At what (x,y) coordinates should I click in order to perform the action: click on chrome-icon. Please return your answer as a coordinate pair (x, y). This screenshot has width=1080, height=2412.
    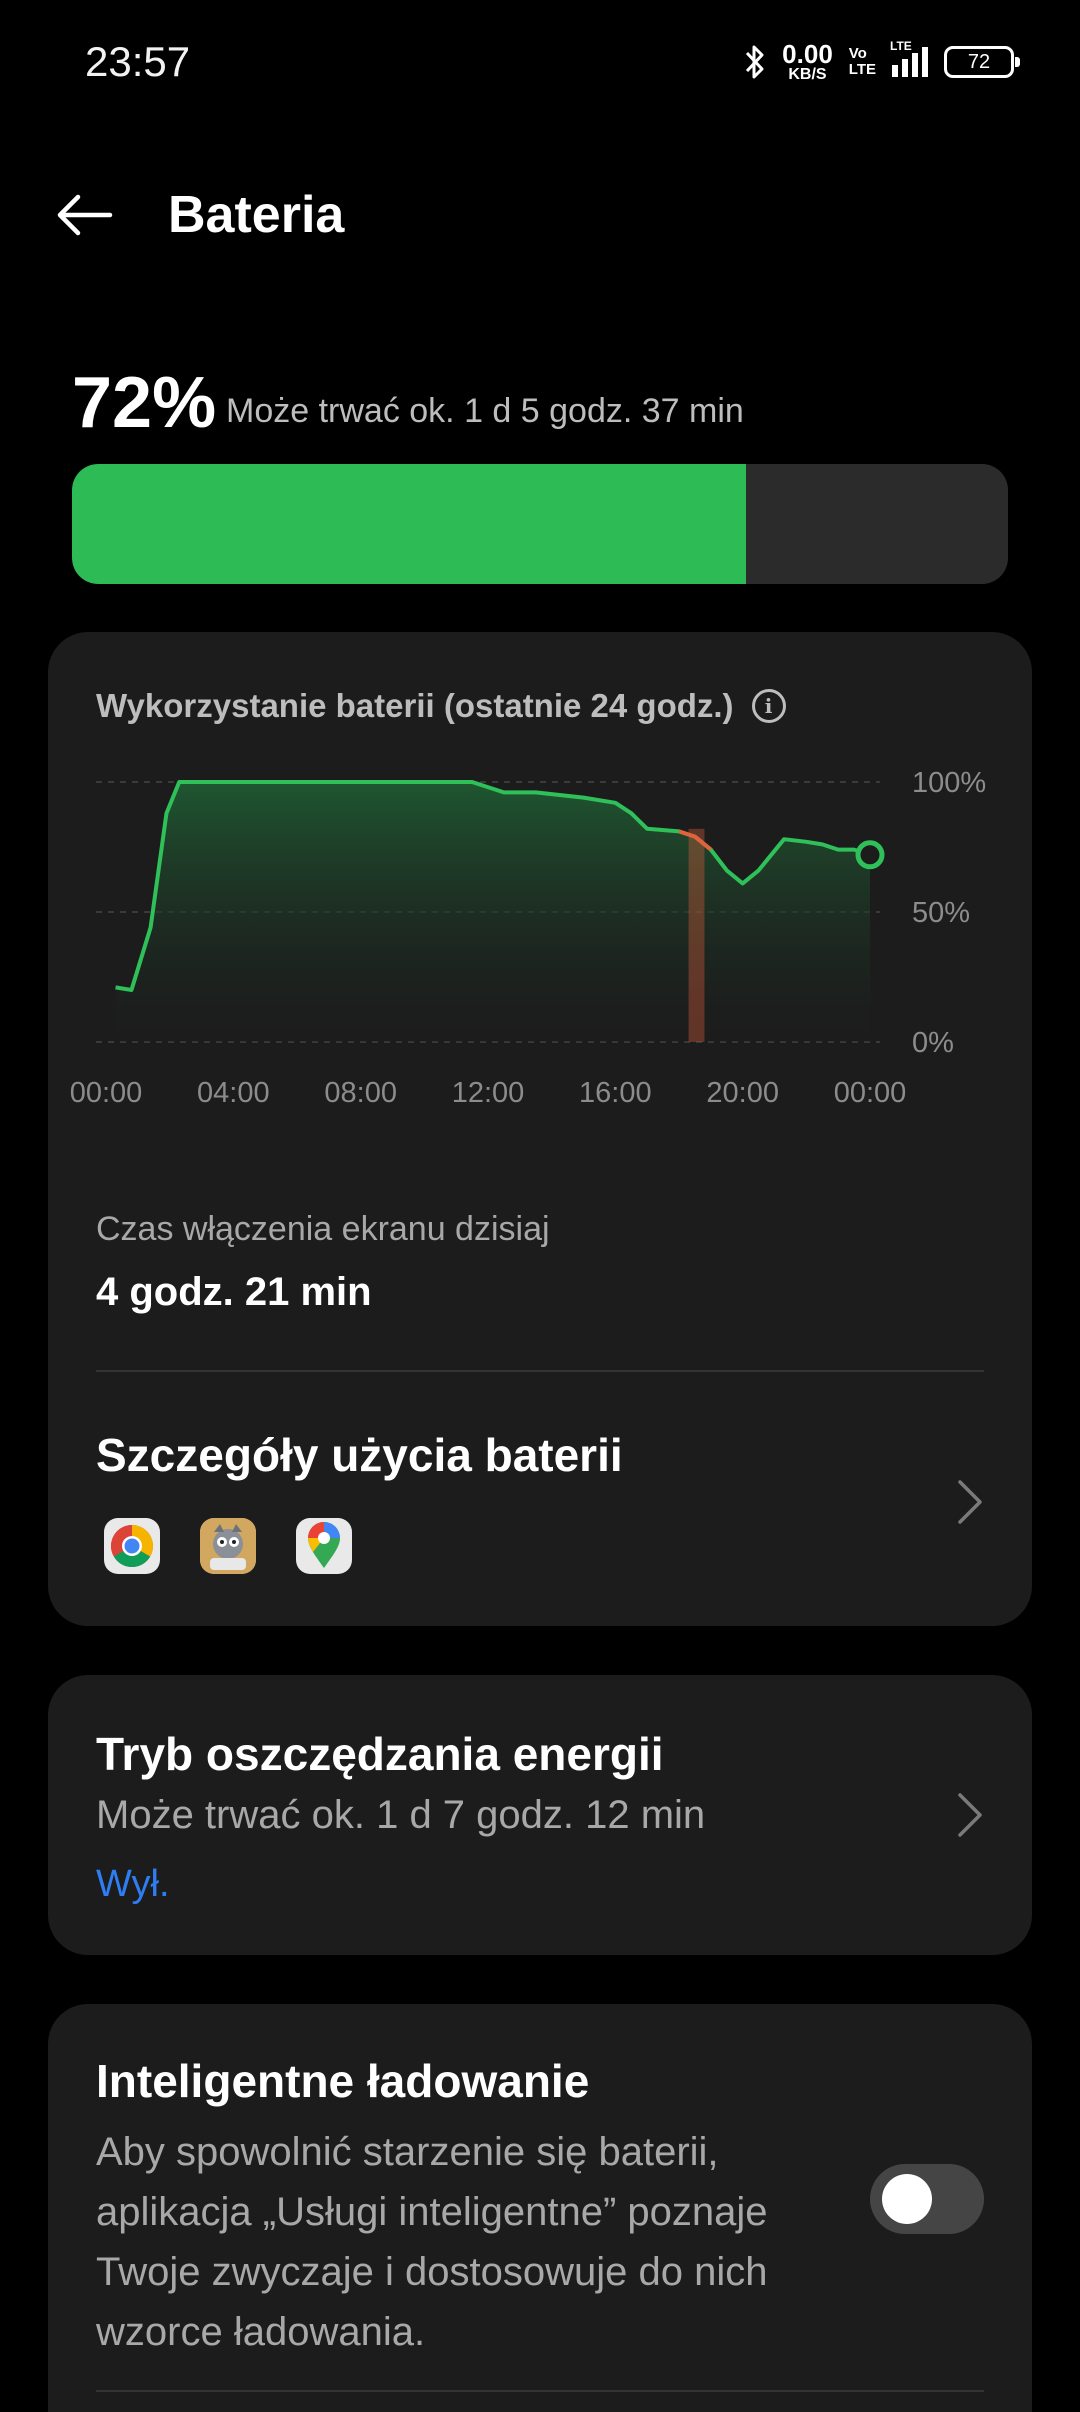
    Looking at the image, I should click on (132, 1546).